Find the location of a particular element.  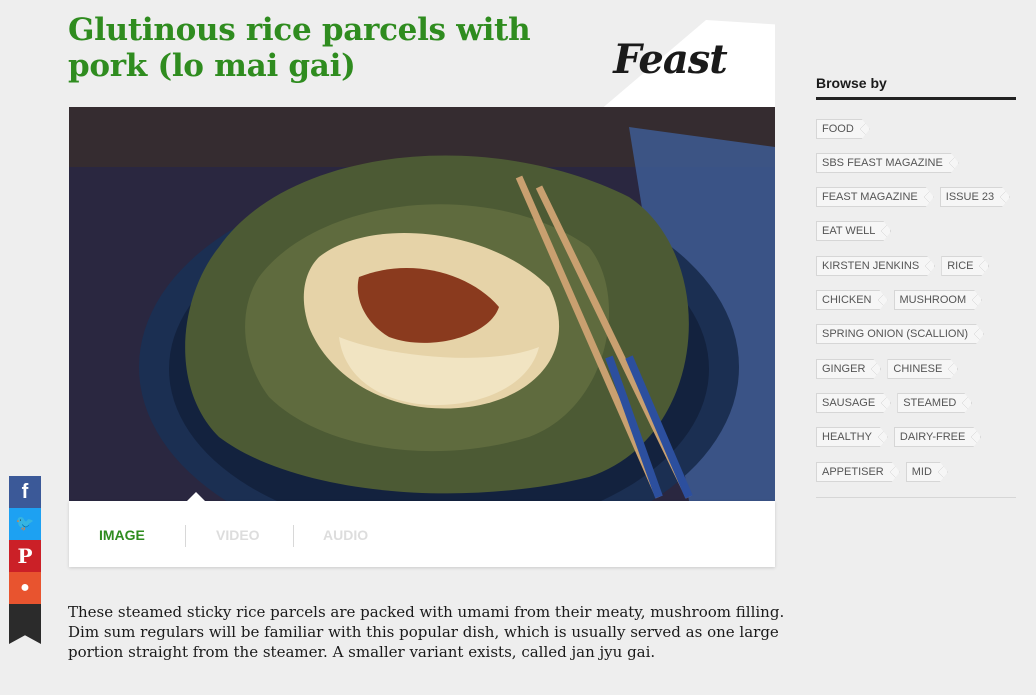

social-bar-tail is located at coordinates (25, 624).